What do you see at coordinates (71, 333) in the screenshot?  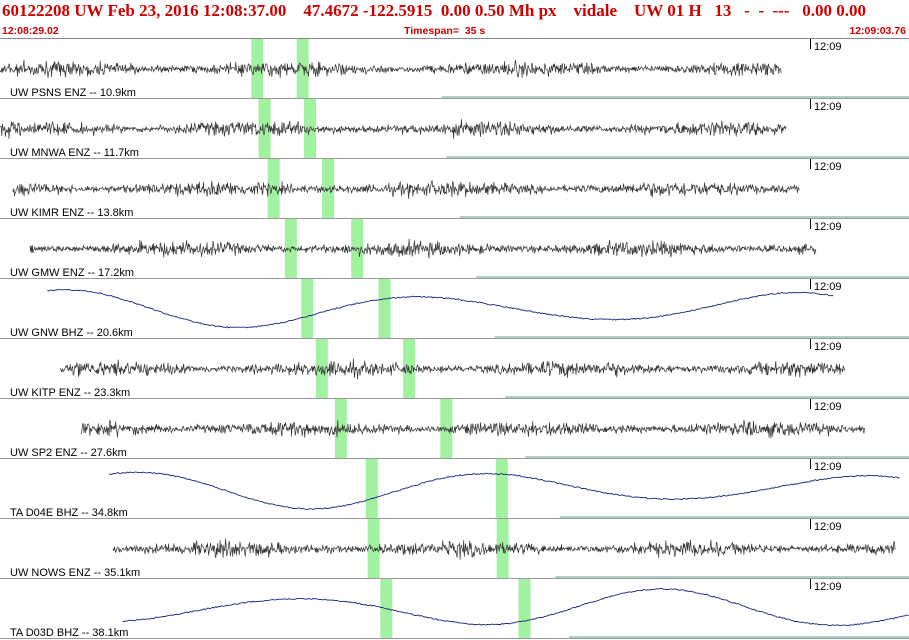 I see `channel-label: UW GNW BHZ -- 20.6km` at bounding box center [71, 333].